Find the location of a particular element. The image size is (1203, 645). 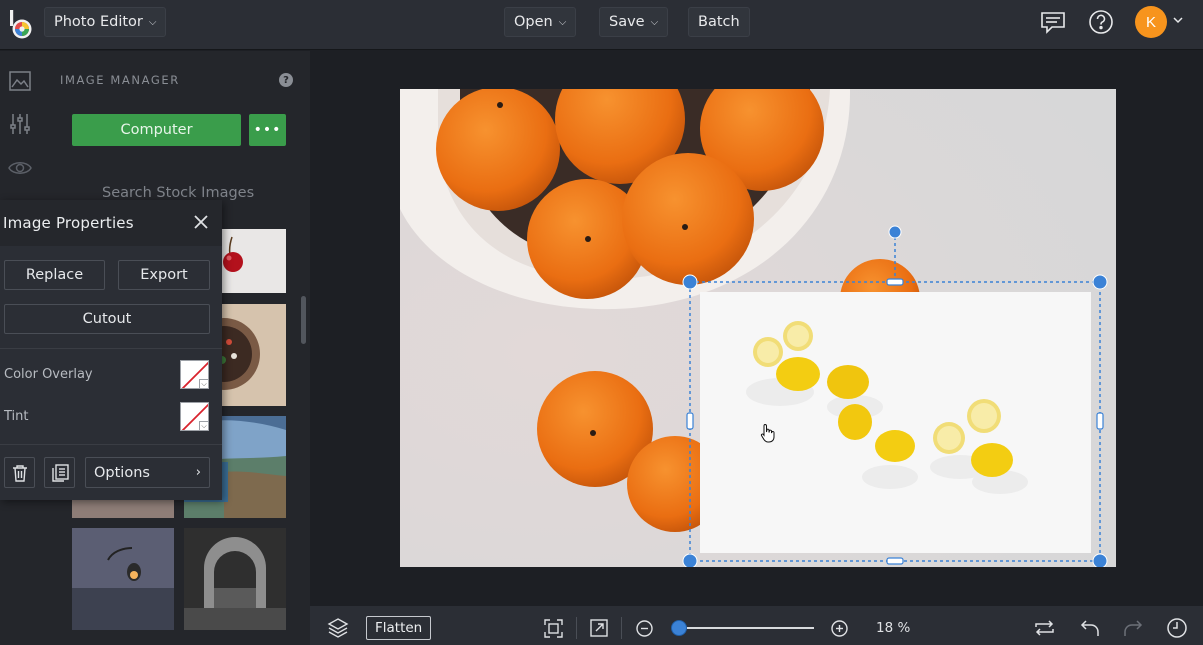

app-menu-label: Photo Editor is located at coordinates (98, 22).